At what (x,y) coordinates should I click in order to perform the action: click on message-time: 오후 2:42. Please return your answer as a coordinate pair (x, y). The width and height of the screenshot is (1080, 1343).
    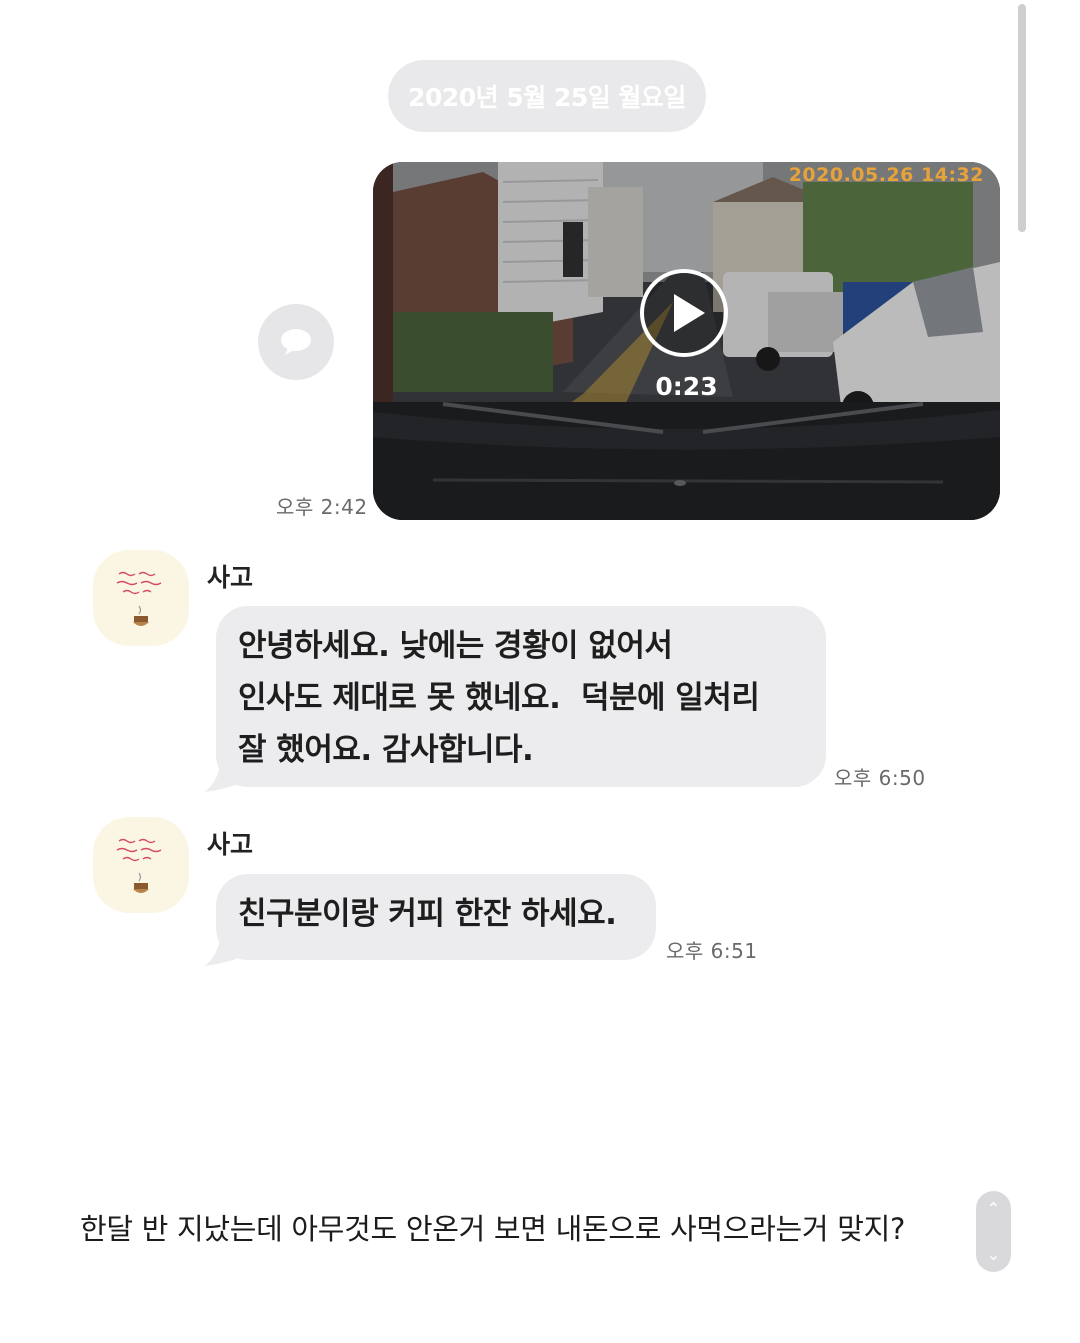
    Looking at the image, I should click on (322, 507).